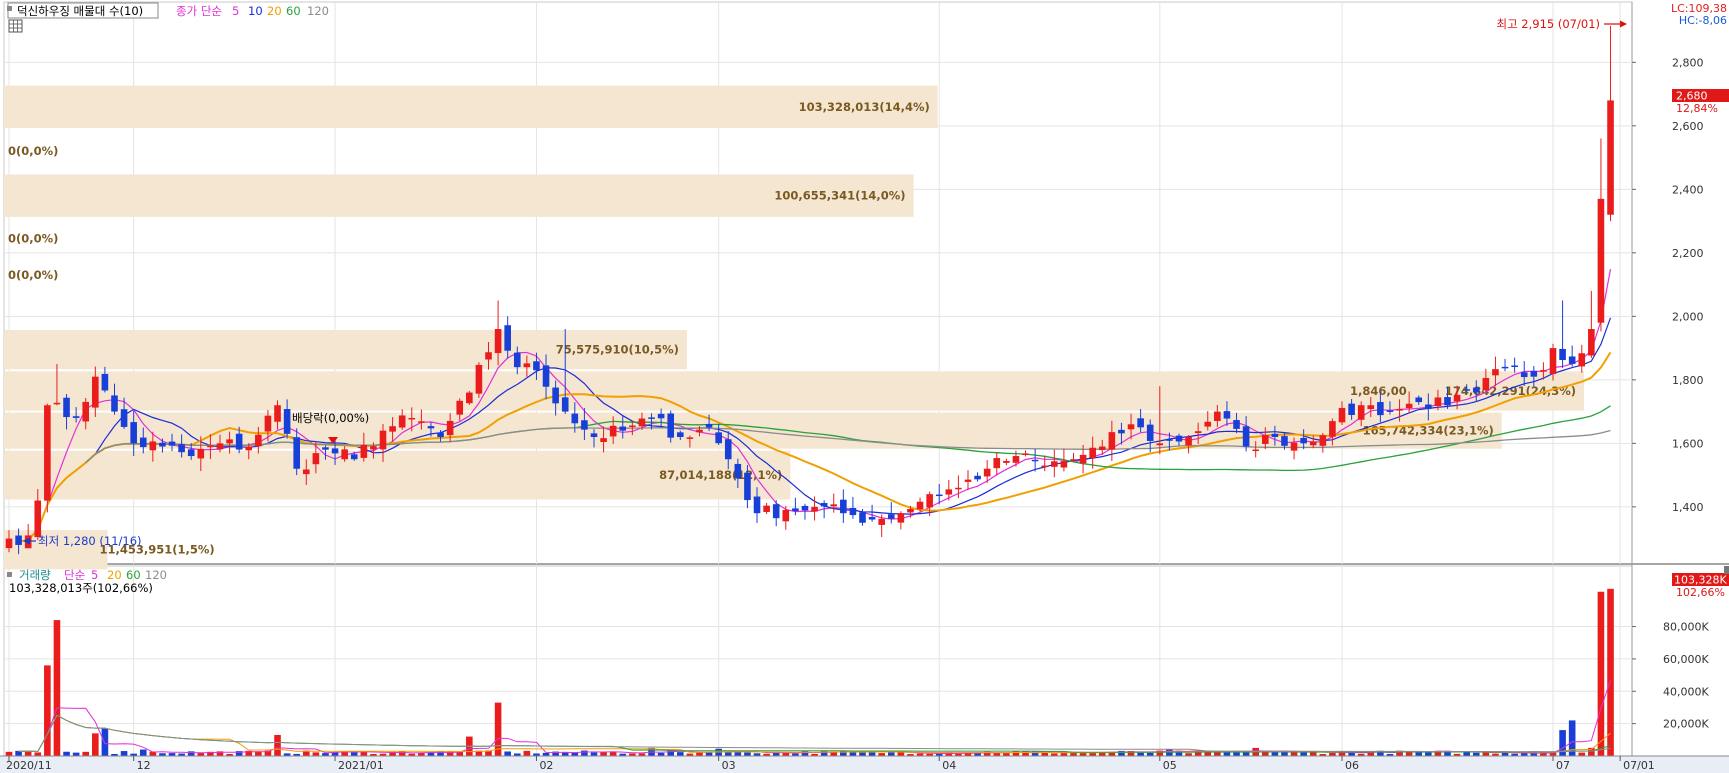  What do you see at coordinates (1697, 108) in the screenshot?
I see `current-change-pct: 12,84%` at bounding box center [1697, 108].